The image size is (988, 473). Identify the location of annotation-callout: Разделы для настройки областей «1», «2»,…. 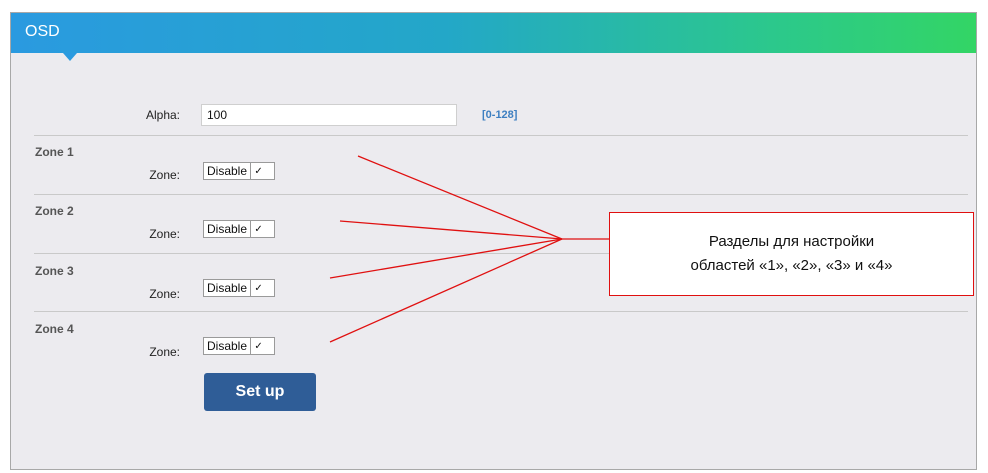
(791, 254).